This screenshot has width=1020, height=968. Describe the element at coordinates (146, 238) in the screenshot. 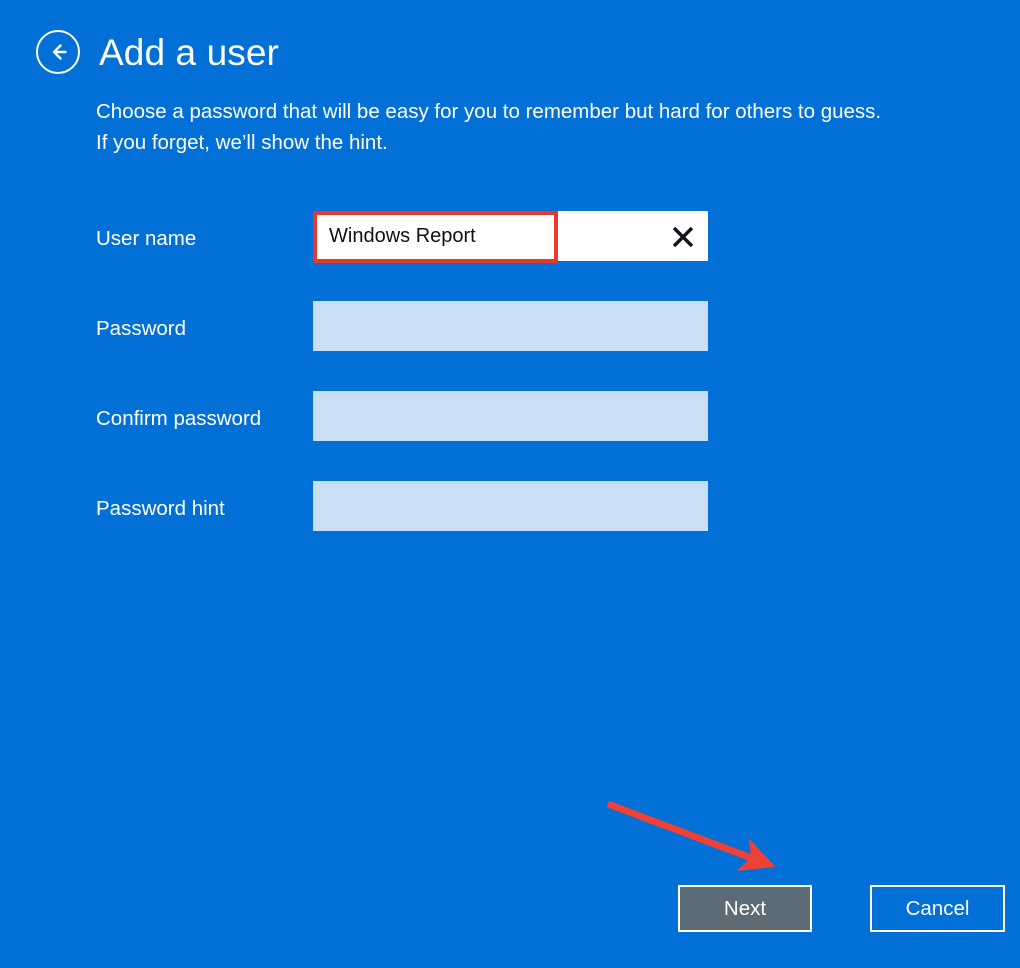

I see `label-user-name: User name` at that location.